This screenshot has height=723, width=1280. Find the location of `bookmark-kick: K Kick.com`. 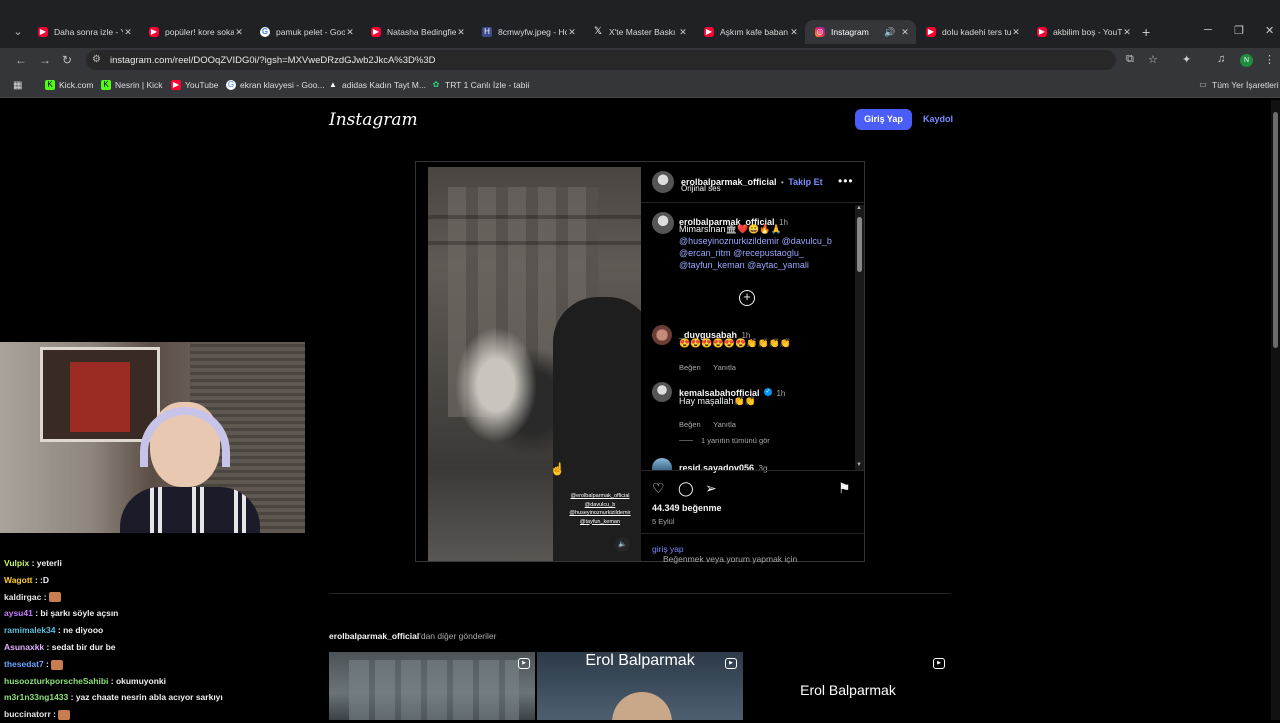

bookmark-kick: K Kick.com is located at coordinates (69, 85).